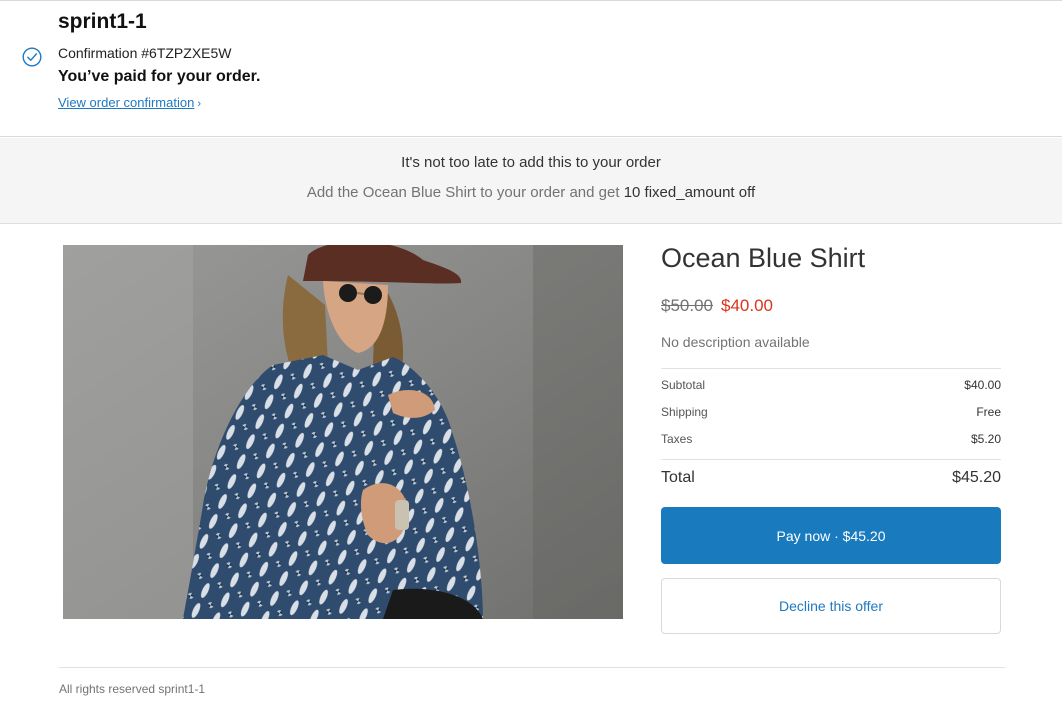 Image resolution: width=1062 pixels, height=705 pixels. Describe the element at coordinates (126, 102) in the screenshot. I see `view-link-label: View order confirmation` at that location.